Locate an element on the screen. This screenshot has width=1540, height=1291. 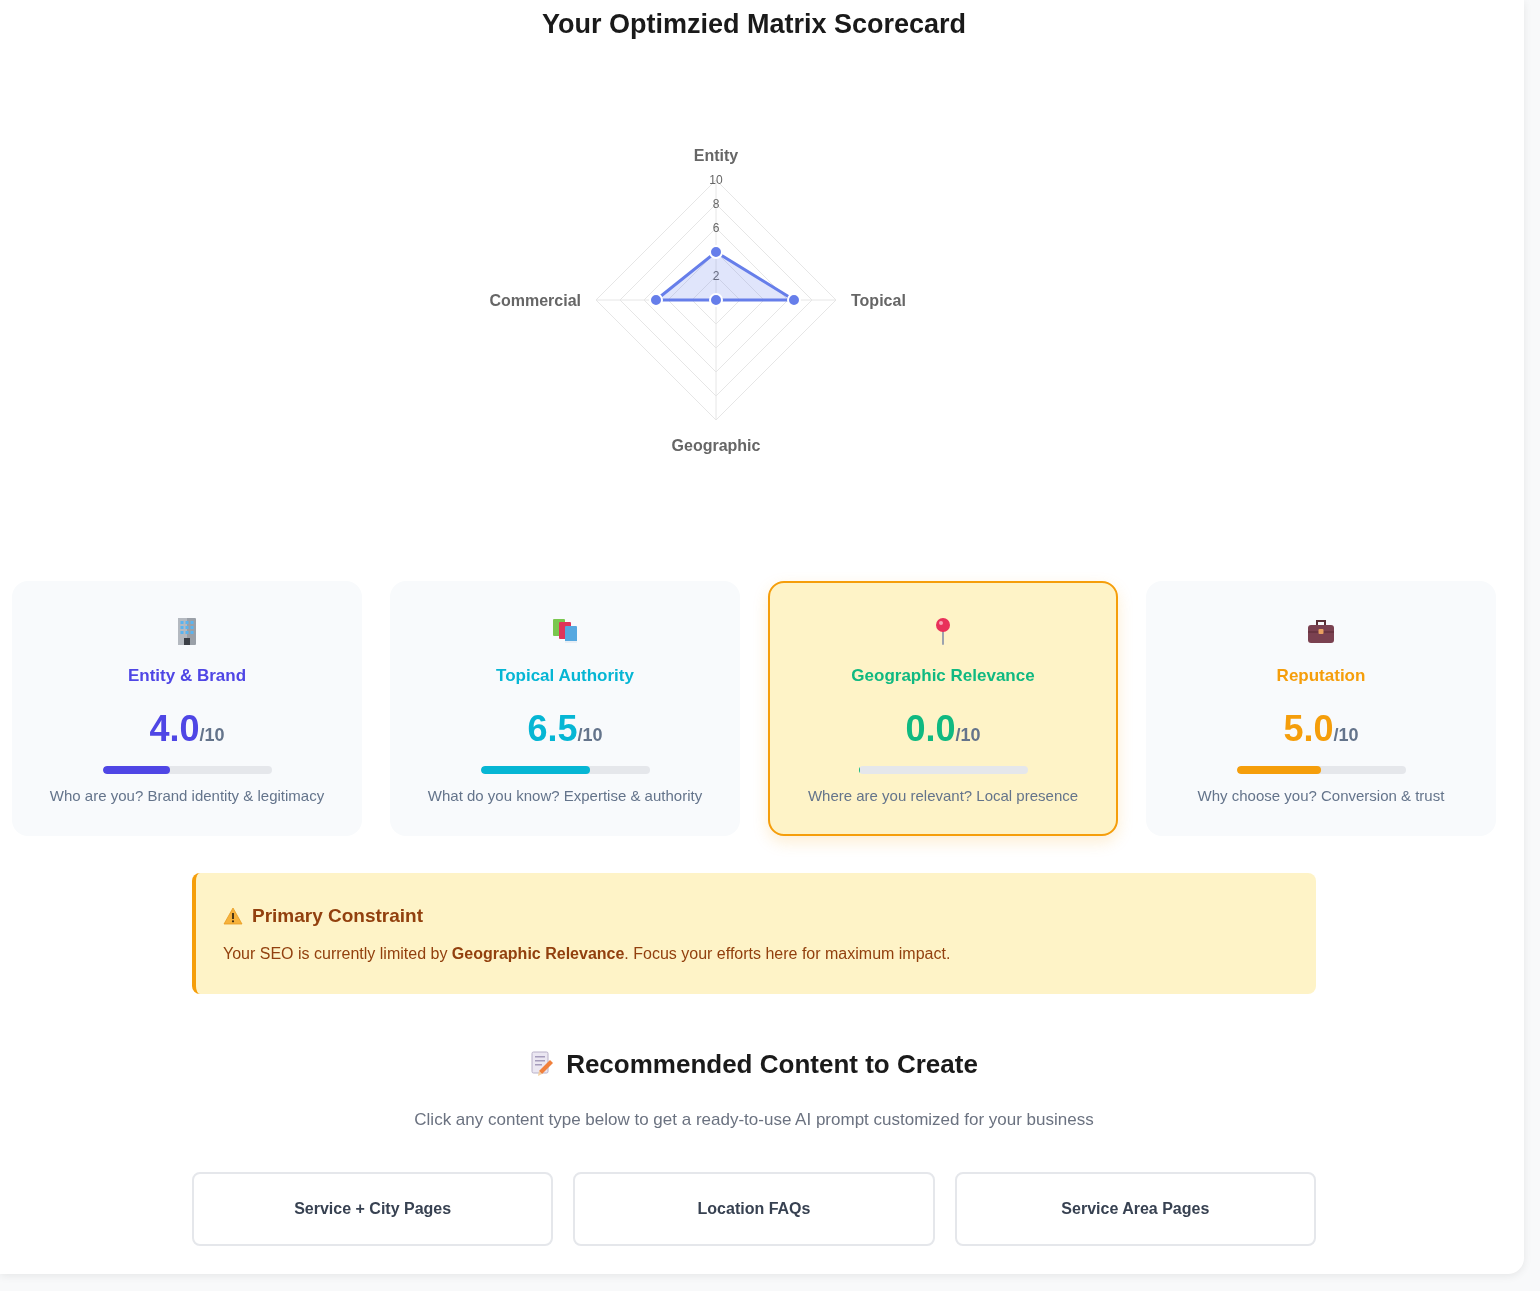
section-heading: Recommended Content to Create is located at coordinates (772, 1064).